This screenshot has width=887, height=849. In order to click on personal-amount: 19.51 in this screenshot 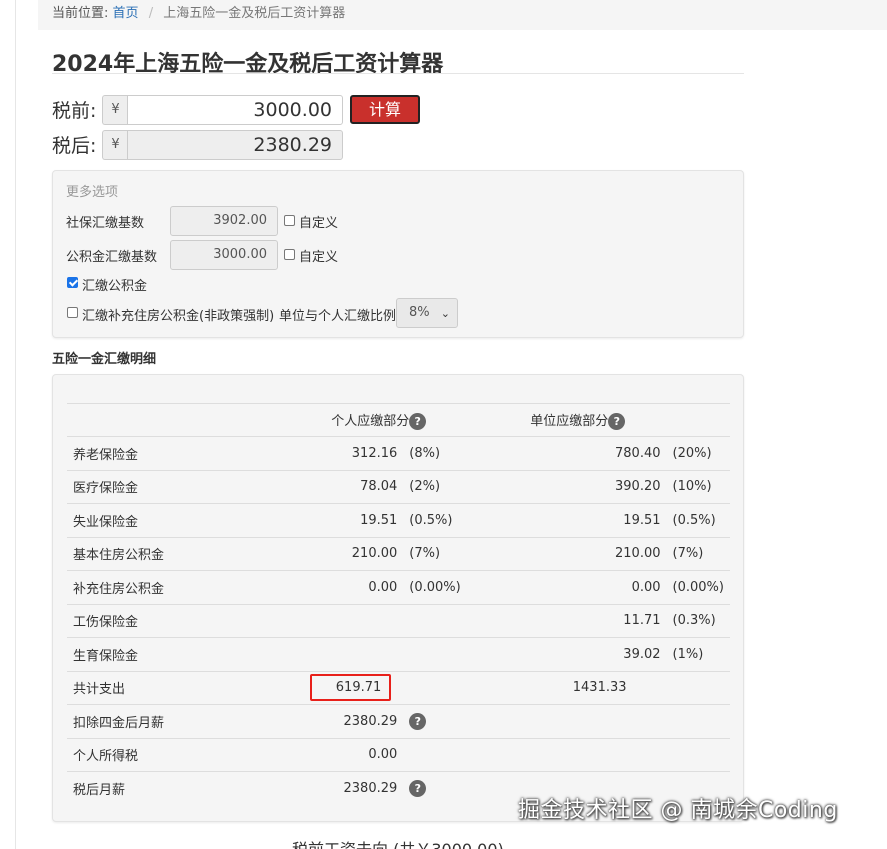, I will do `click(299, 520)`.